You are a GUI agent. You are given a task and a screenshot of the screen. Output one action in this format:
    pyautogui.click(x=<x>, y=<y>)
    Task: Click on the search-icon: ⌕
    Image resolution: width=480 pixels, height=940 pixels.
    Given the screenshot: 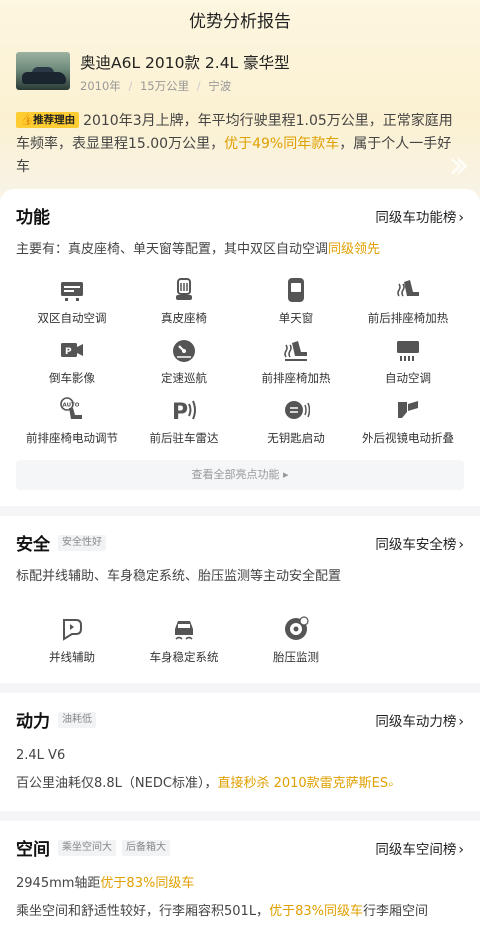 What is the action you would take?
    pyautogui.click(x=391, y=784)
    